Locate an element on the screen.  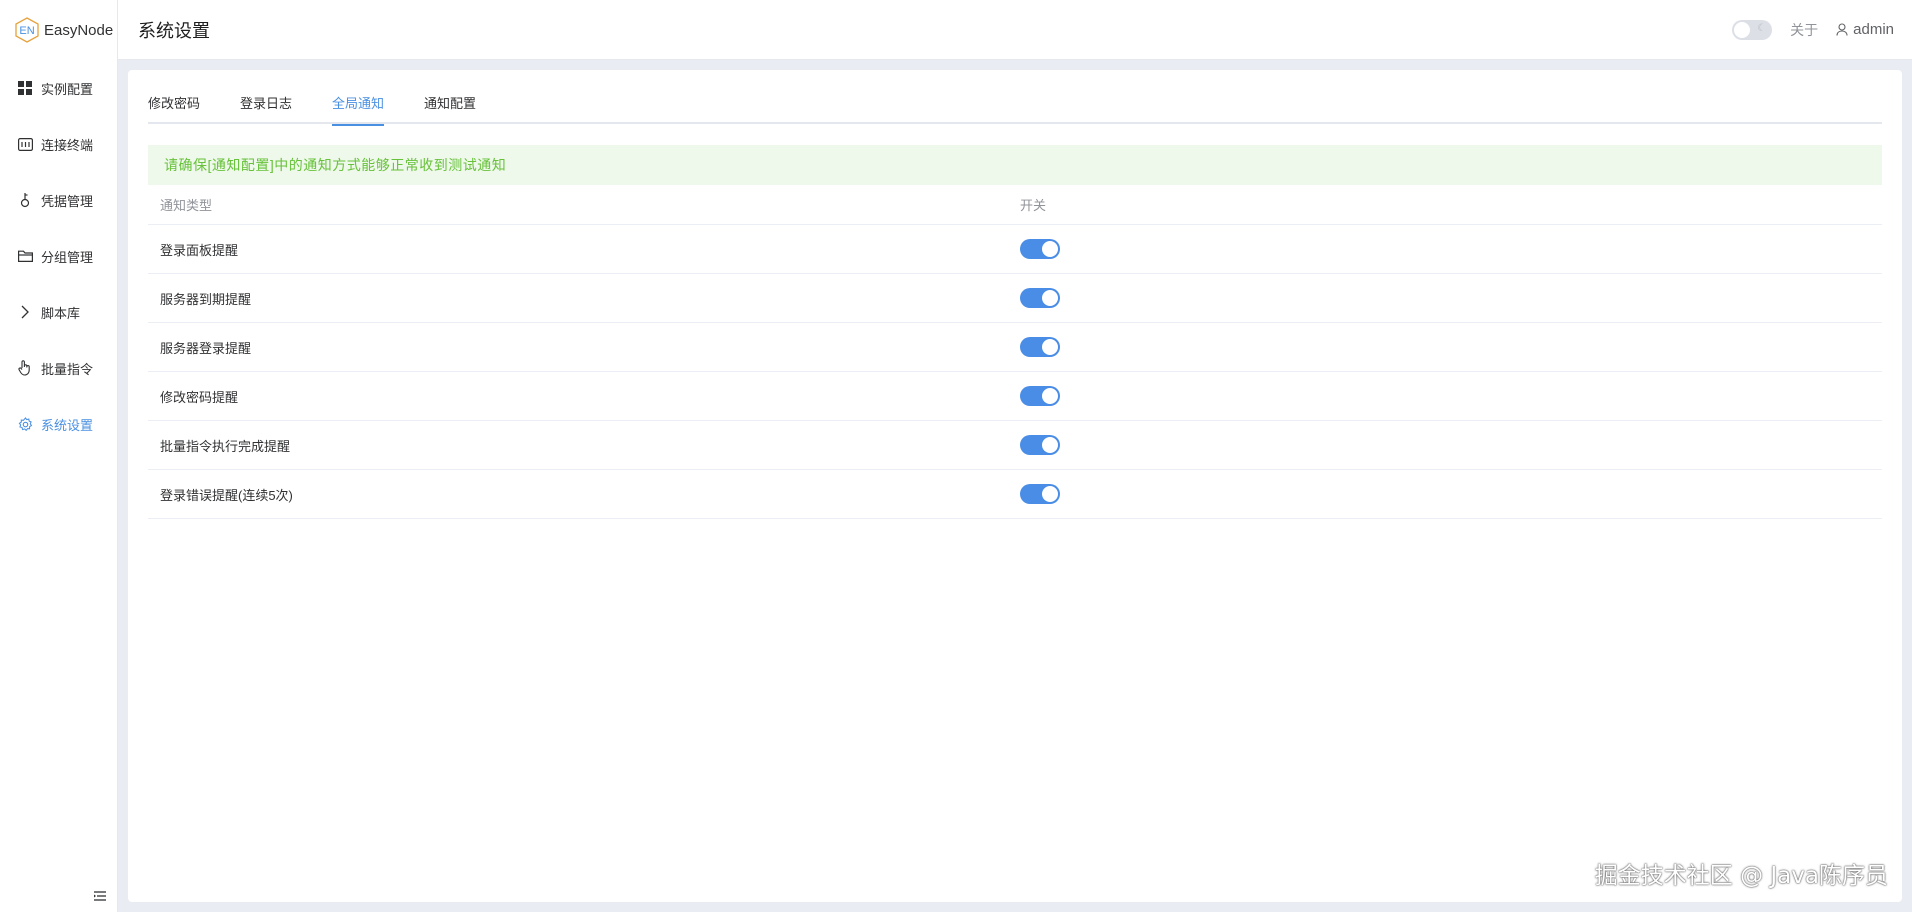
header-actions: ☾ 关于 admin is located at coordinates (1813, 29).